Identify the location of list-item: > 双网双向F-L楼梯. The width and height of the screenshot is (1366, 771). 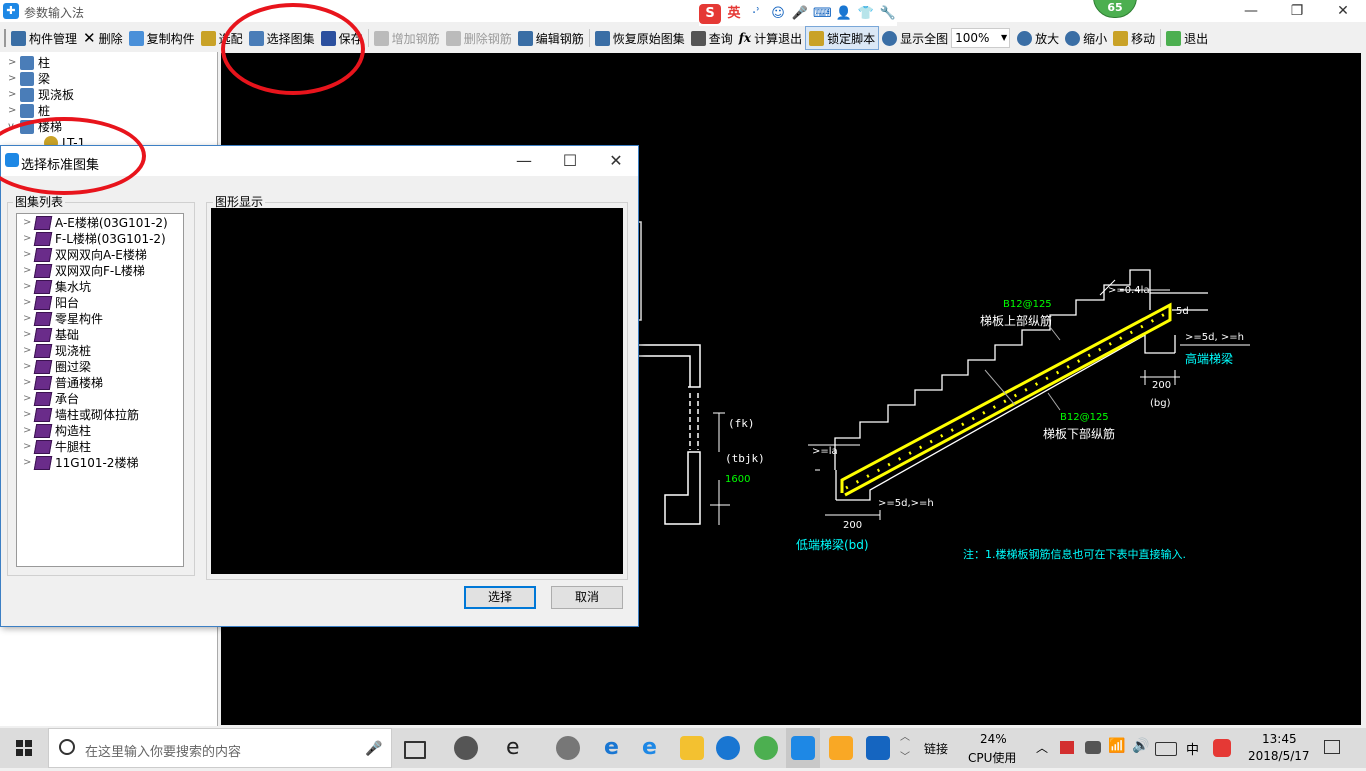
(84, 271).